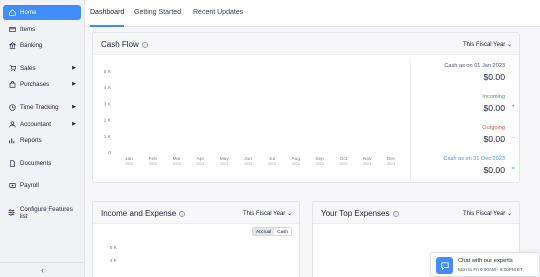 This screenshot has width=540, height=277. Describe the element at coordinates (109, 153) in the screenshot. I see `y-tick-label: 0` at that location.